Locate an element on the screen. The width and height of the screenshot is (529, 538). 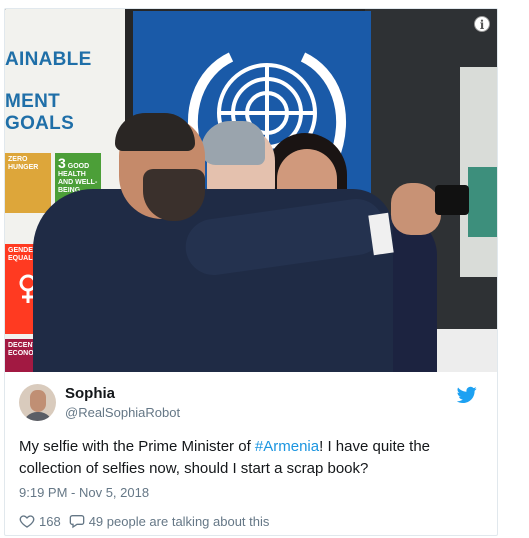
robot-head-cap is located at coordinates (233, 143).